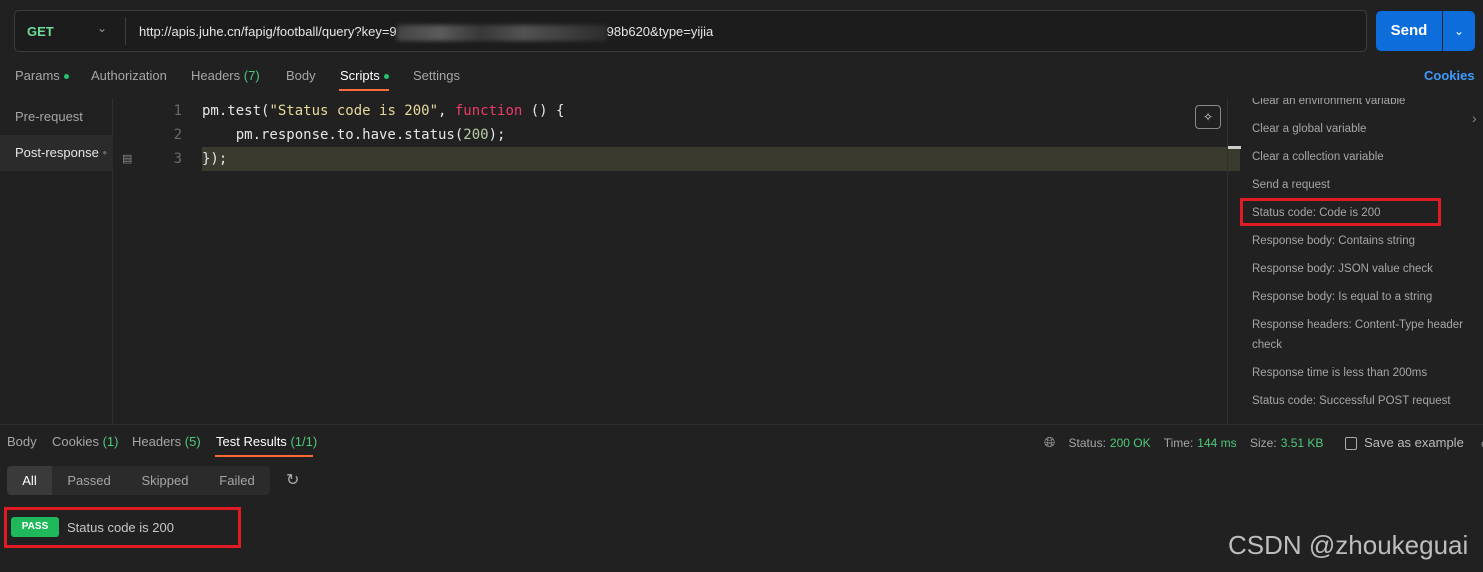 The width and height of the screenshot is (1483, 572). What do you see at coordinates (1348, 545) in the screenshot?
I see `watermark: CSDN @zhoukeguai` at bounding box center [1348, 545].